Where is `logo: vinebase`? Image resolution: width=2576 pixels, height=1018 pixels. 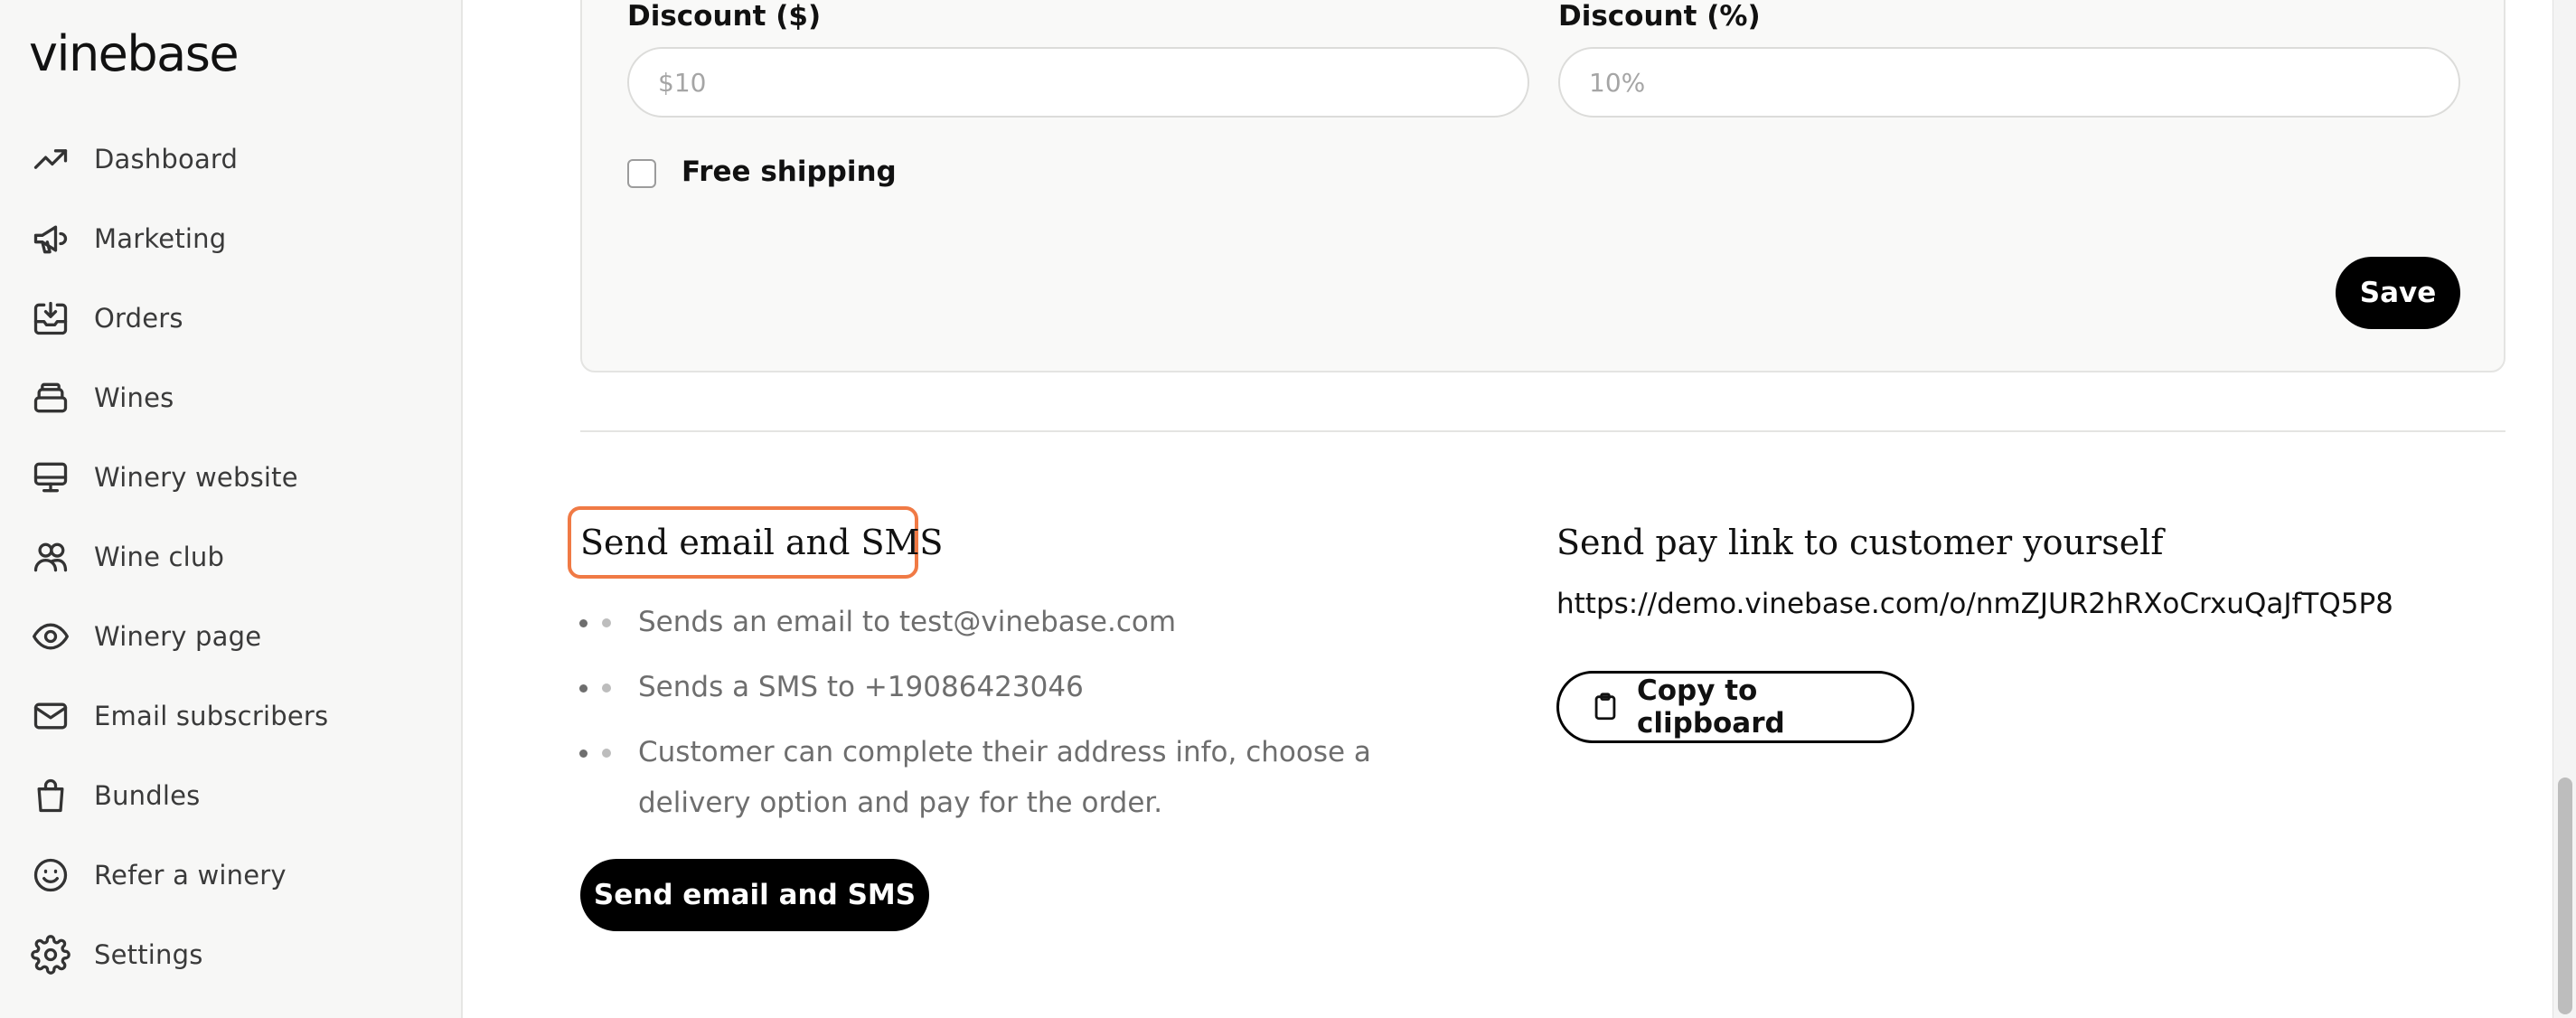 logo: vinebase is located at coordinates (134, 53).